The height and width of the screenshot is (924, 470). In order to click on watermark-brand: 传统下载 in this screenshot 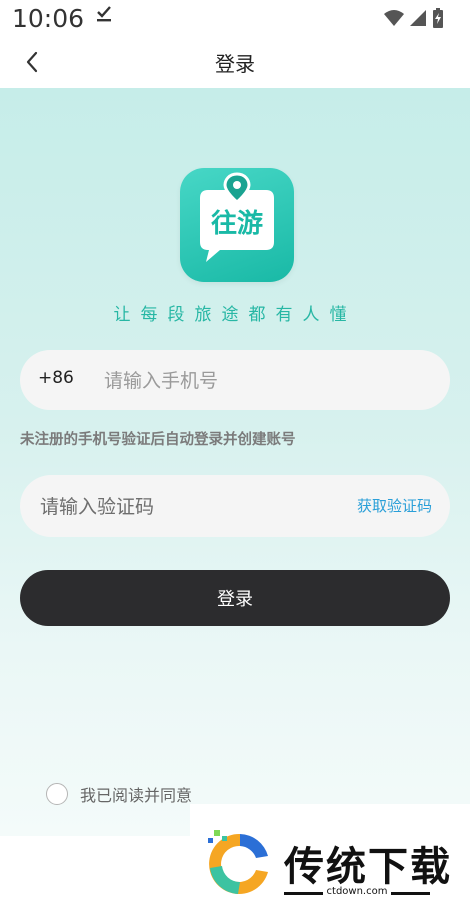, I will do `click(368, 867)`.